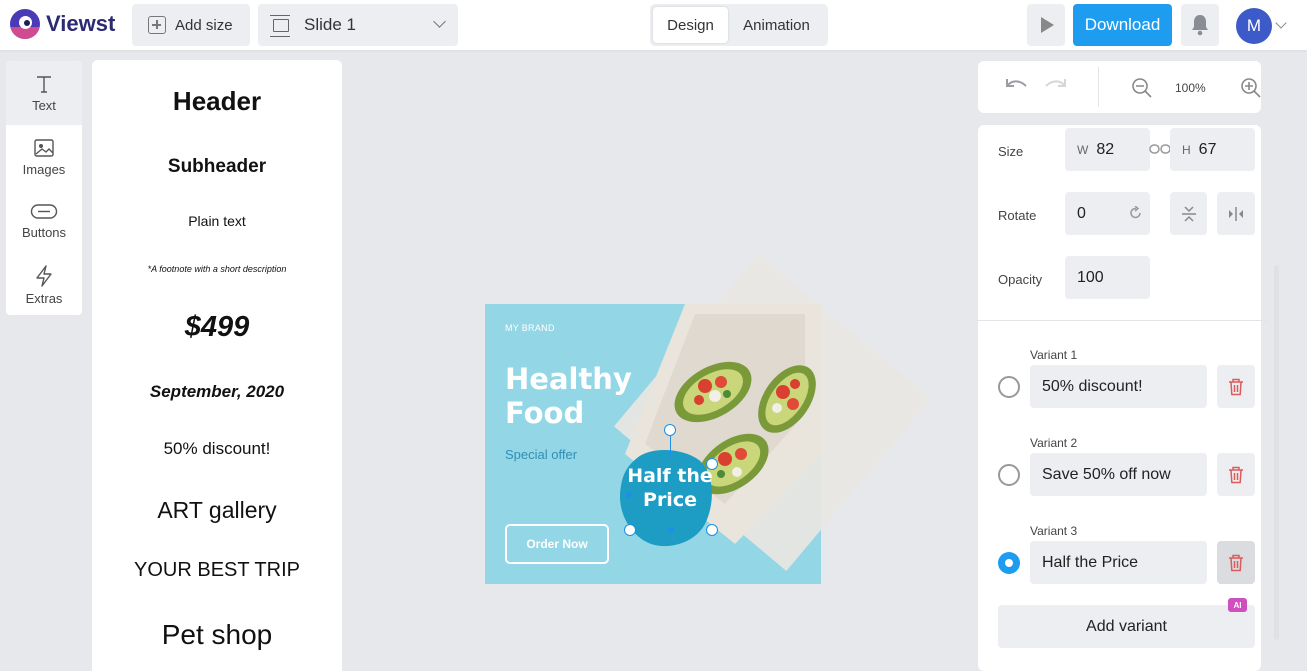 This screenshot has width=1307, height=671. What do you see at coordinates (629, 495) in the screenshot?
I see `resize-handle-left` at bounding box center [629, 495].